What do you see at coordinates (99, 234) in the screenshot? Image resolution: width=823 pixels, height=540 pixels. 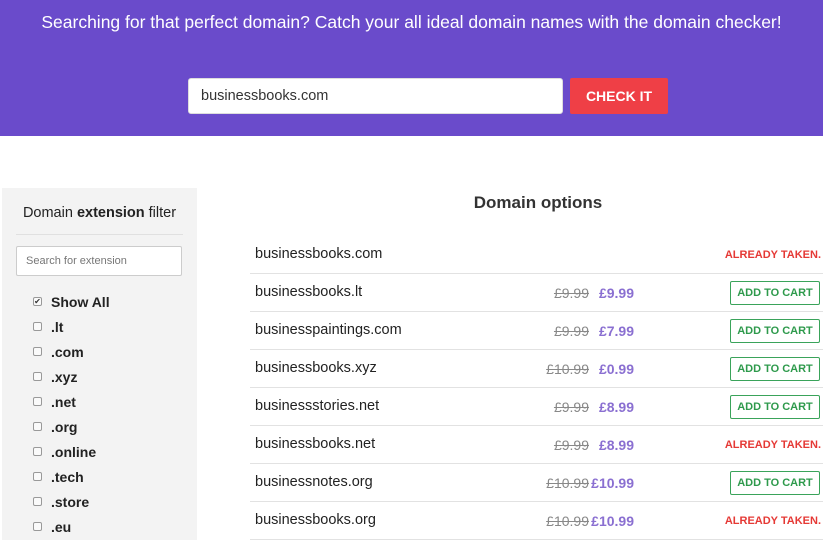 I see `divider` at bounding box center [99, 234].